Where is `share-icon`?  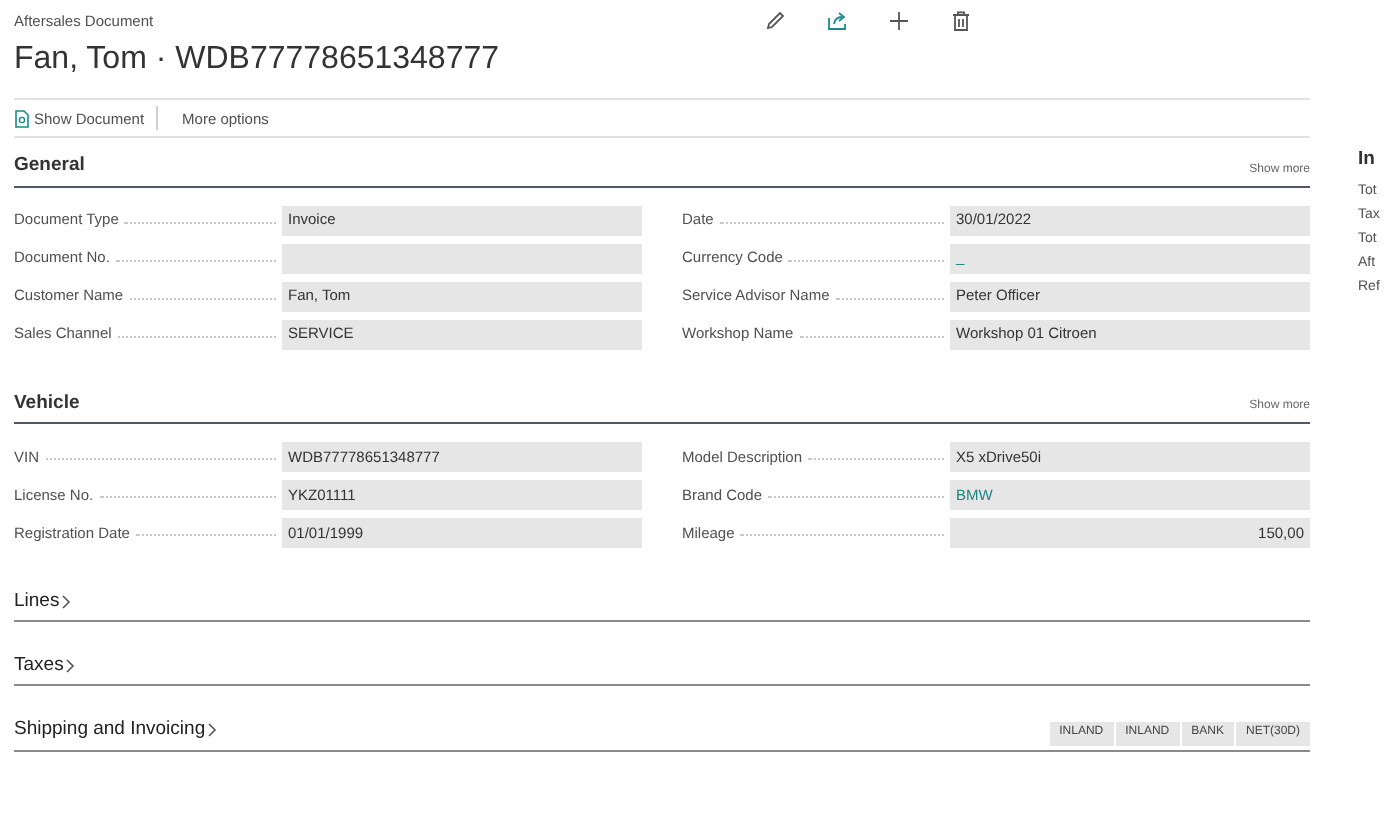 share-icon is located at coordinates (837, 21).